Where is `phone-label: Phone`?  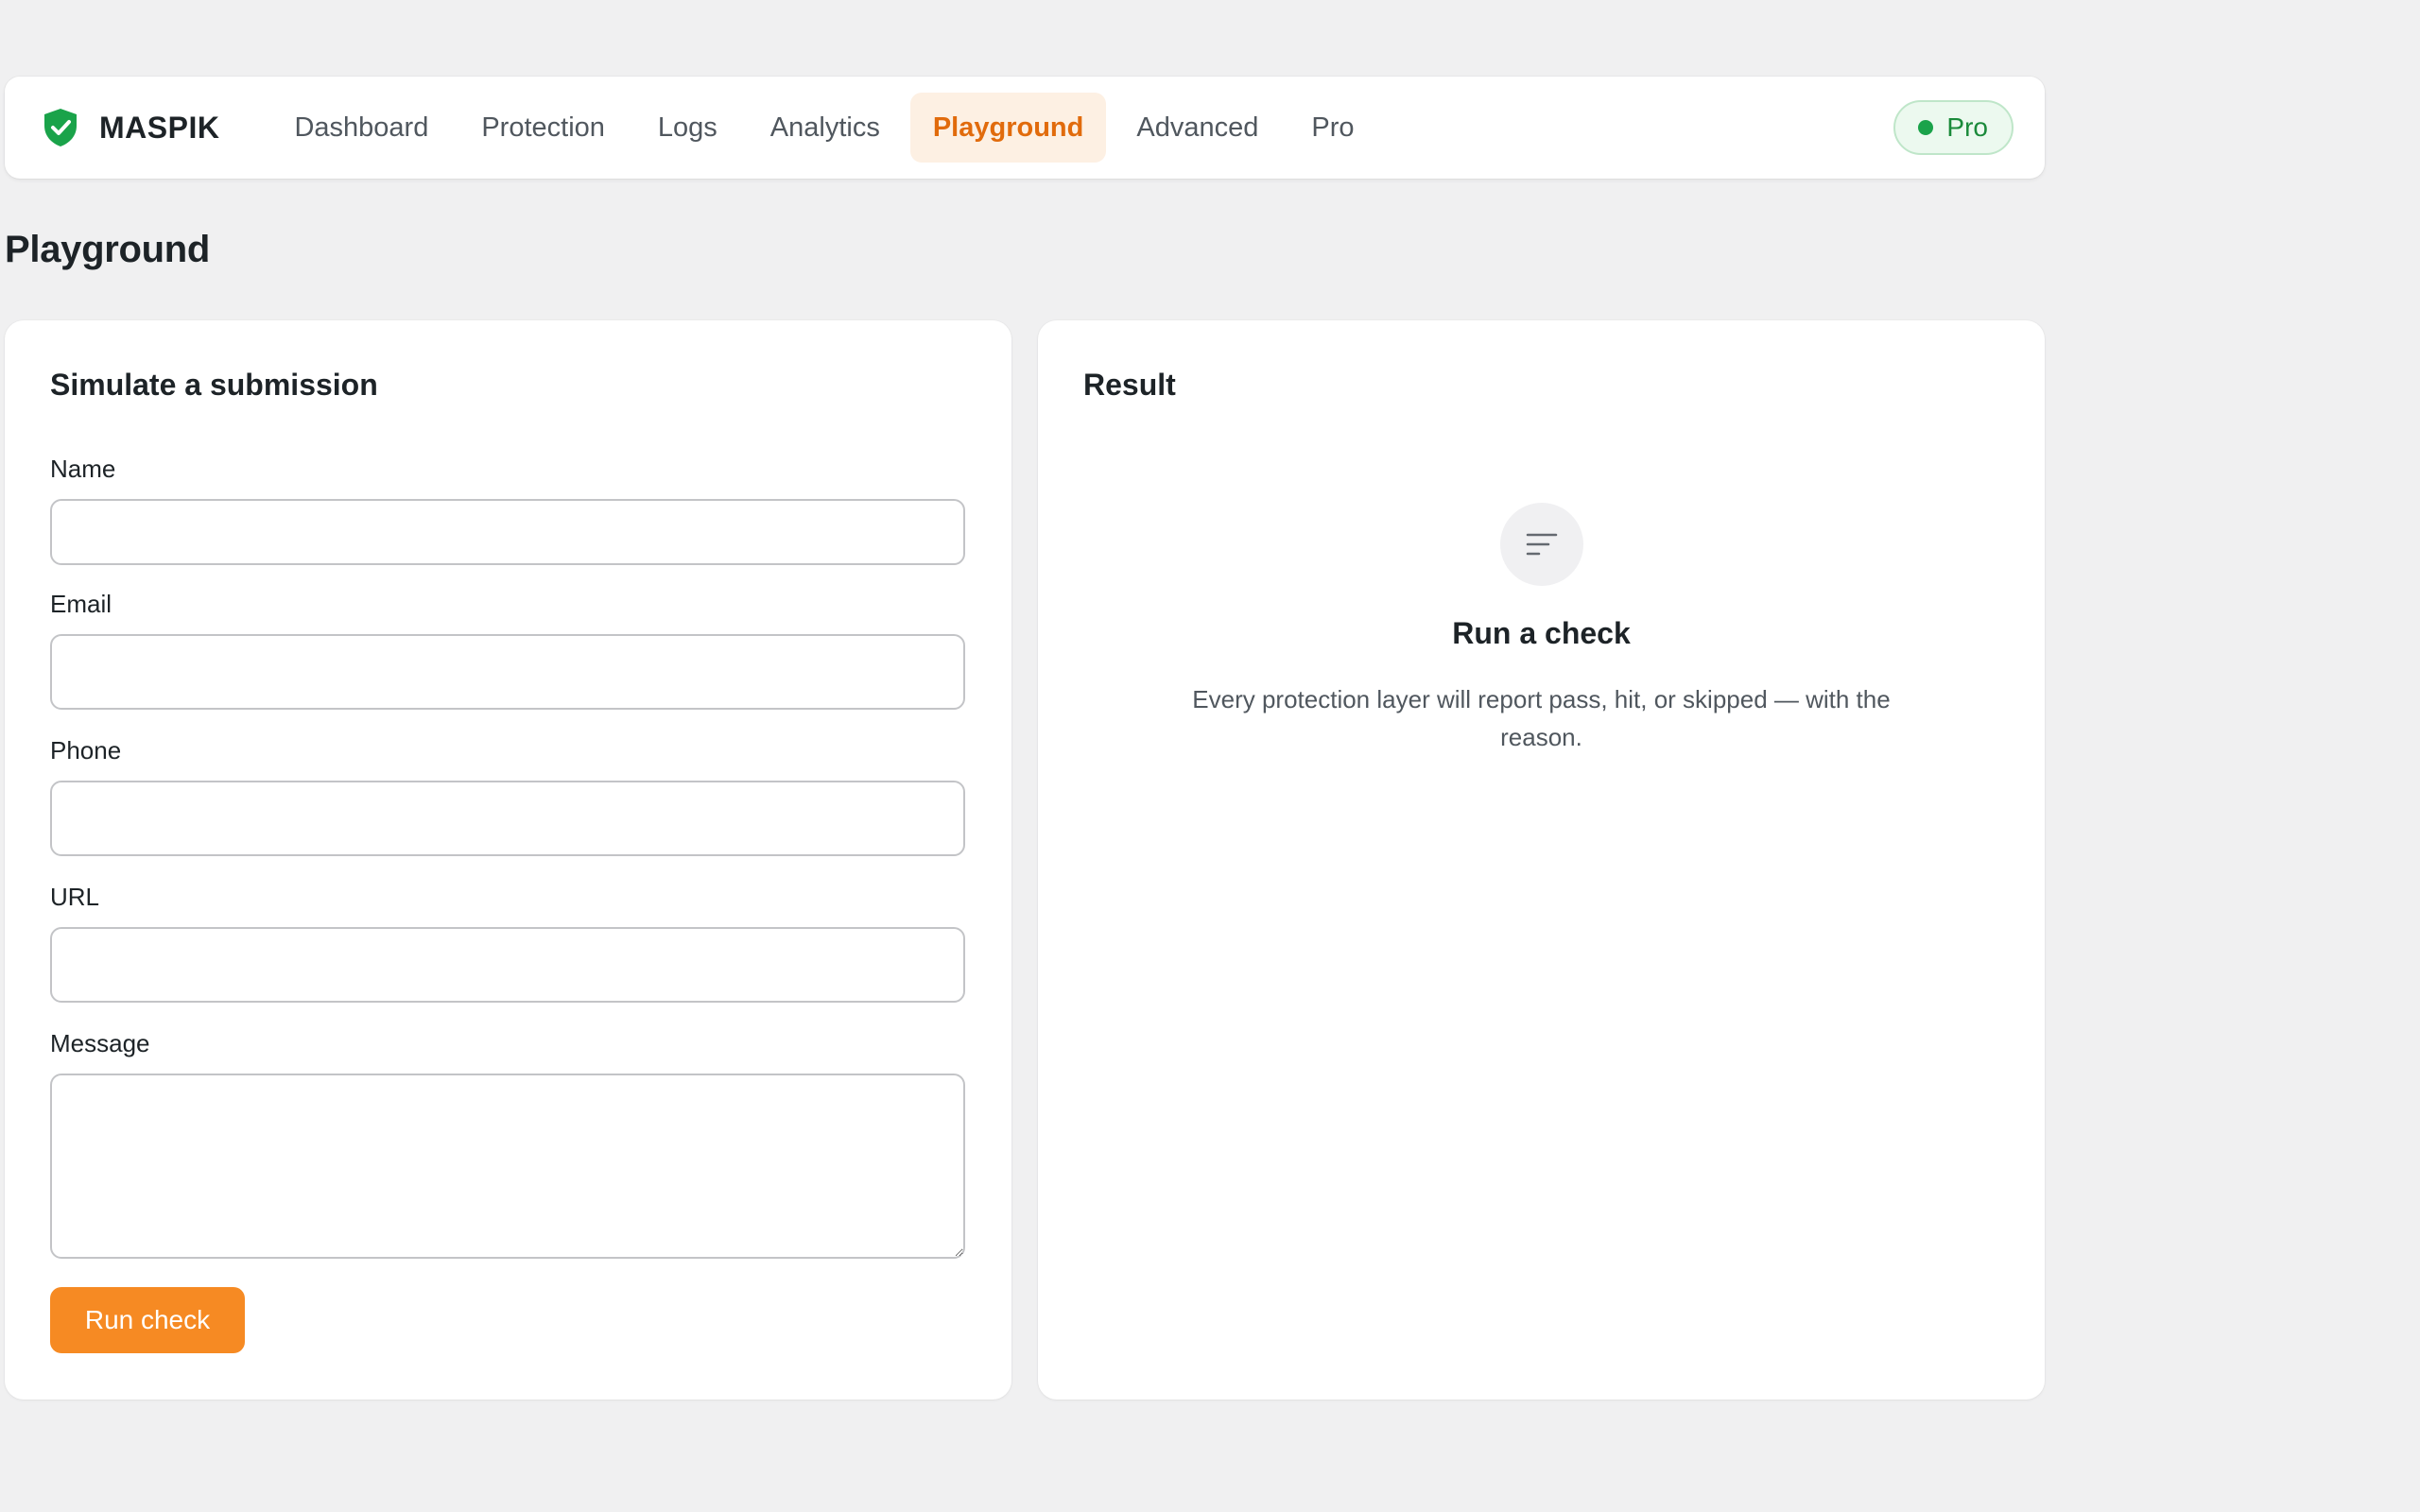 phone-label: Phone is located at coordinates (86, 750).